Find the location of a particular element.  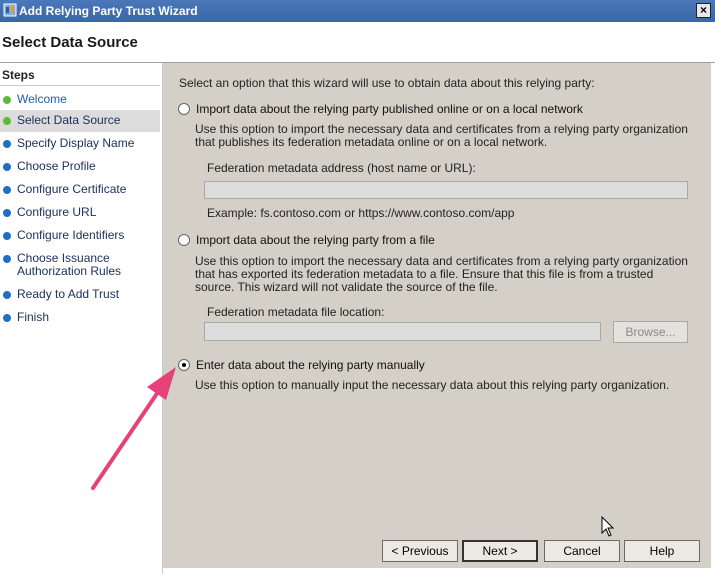

mouse-pointer-icon is located at coordinates (608, 526).